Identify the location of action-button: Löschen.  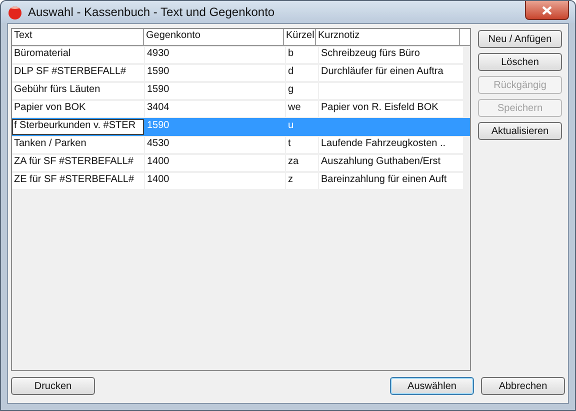
(520, 62).